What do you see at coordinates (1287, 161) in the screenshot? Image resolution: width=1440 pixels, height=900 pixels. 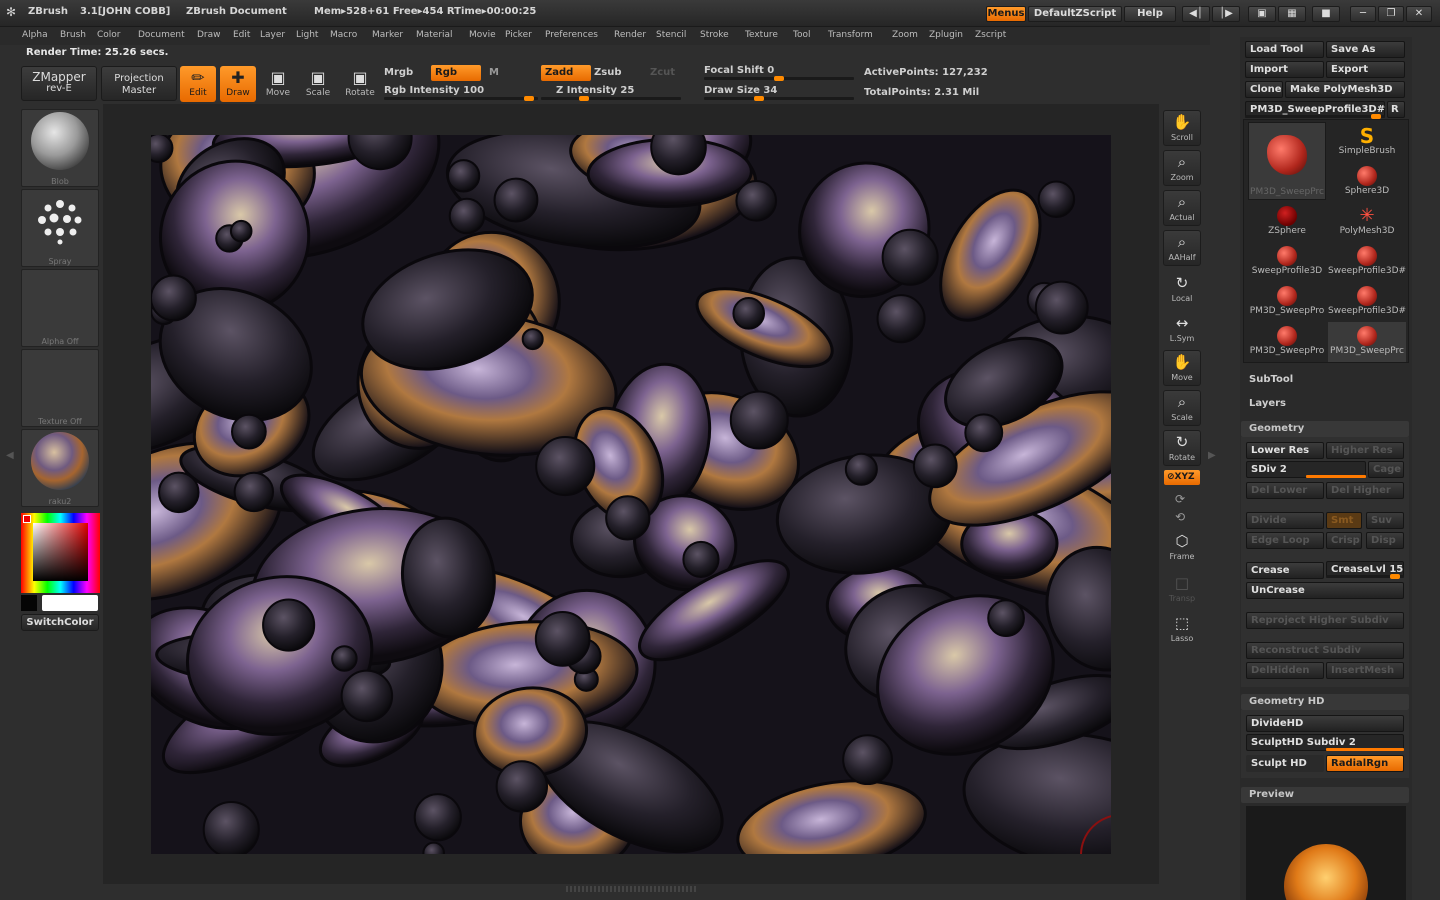 I see `tool-item: PM3D_SweepPrc` at bounding box center [1287, 161].